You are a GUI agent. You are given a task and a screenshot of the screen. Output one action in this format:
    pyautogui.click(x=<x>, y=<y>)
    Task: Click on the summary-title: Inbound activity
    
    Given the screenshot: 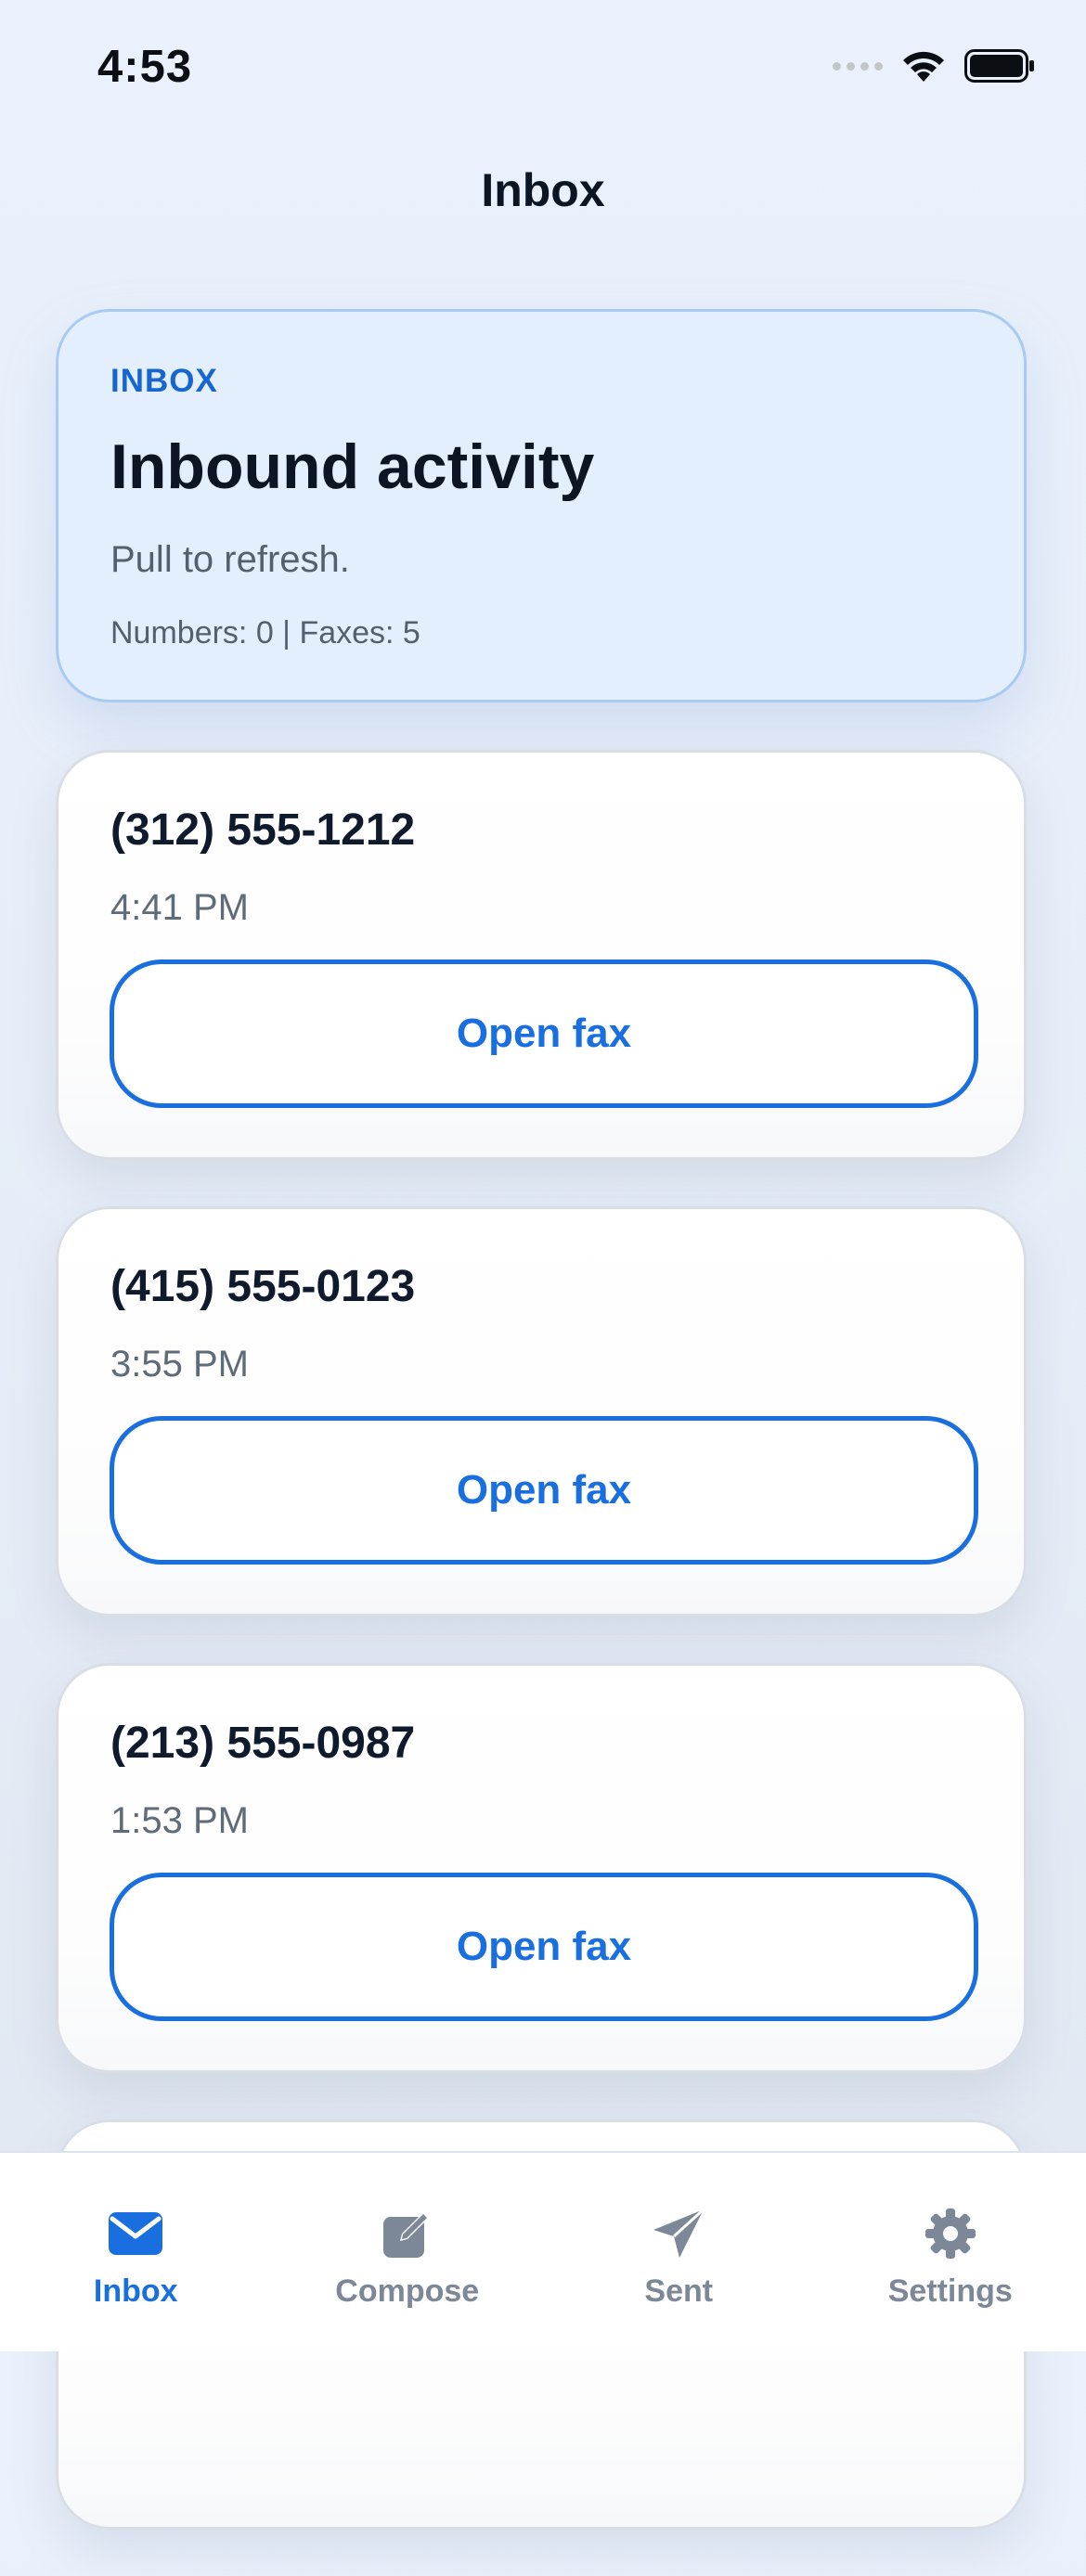 What is the action you would take?
    pyautogui.click(x=352, y=467)
    